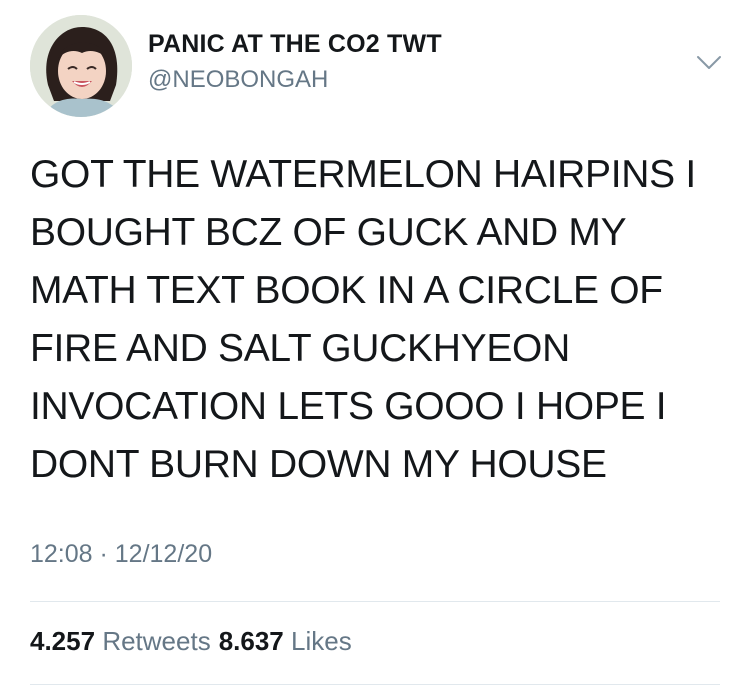 The image size is (750, 686). I want to click on user-handle: @NEOBONGAH, so click(238, 80).